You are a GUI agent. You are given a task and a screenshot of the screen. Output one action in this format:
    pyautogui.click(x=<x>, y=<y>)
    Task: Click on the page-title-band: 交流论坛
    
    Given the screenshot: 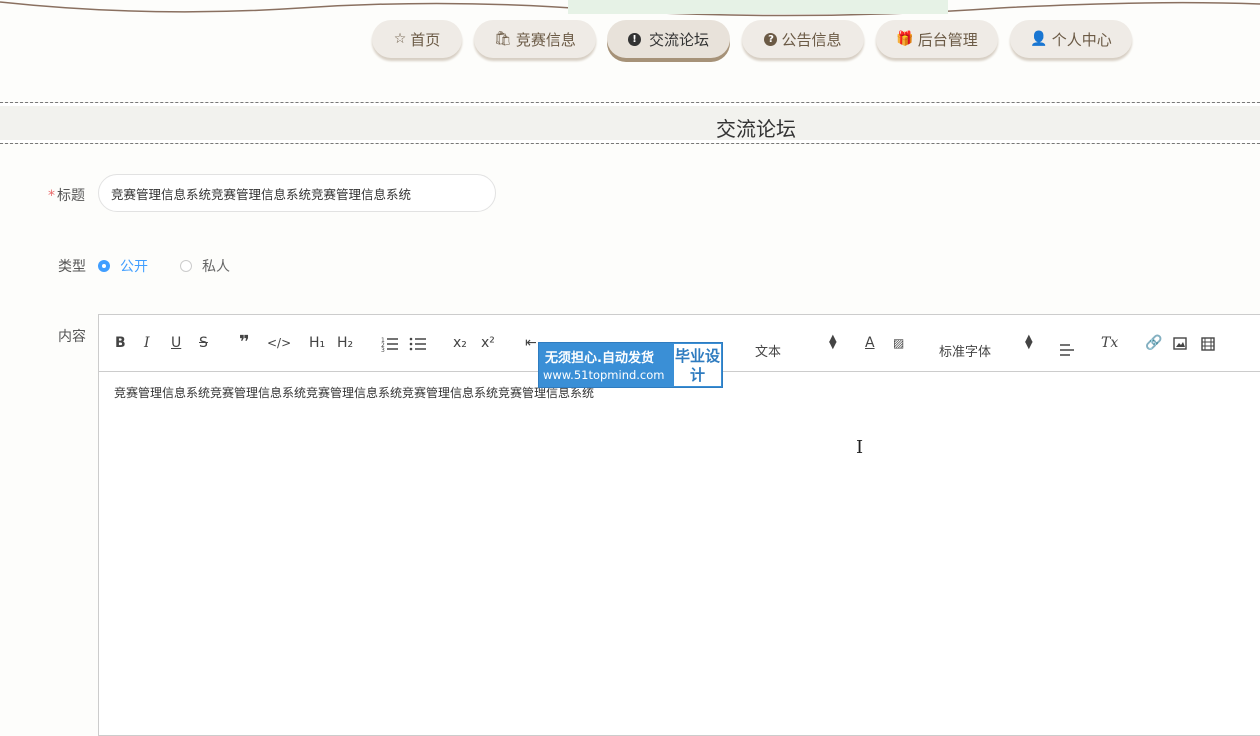 What is the action you would take?
    pyautogui.click(x=630, y=123)
    